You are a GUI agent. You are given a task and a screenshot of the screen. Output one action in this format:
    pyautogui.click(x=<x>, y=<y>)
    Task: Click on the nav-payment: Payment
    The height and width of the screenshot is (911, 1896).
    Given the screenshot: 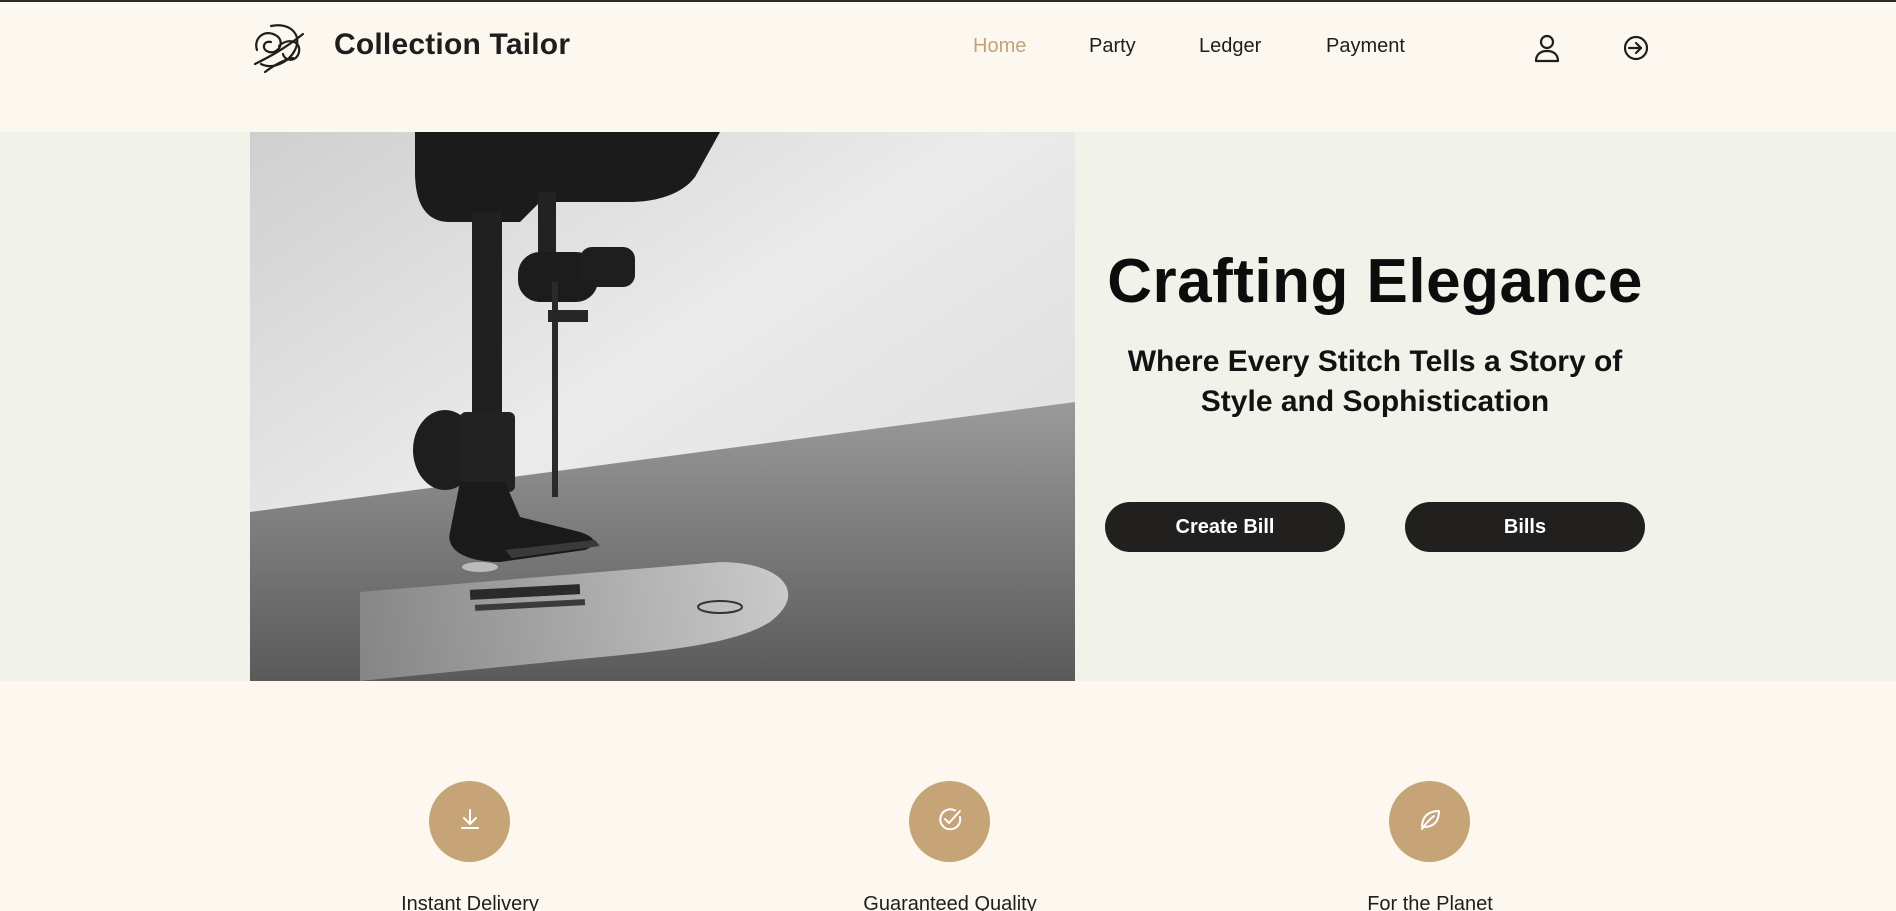 What is the action you would take?
    pyautogui.click(x=1365, y=46)
    